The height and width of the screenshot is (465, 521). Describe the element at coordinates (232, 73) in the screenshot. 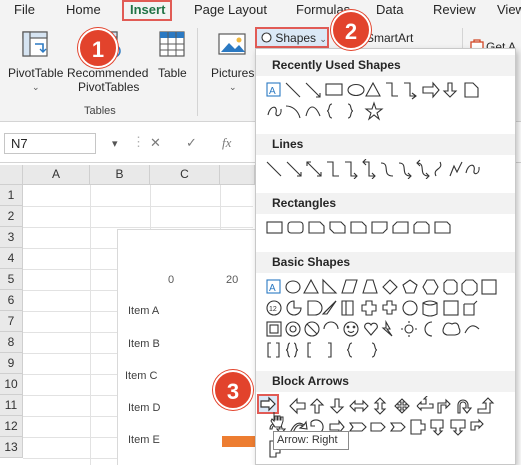

I see `pictures-button: Pictures` at that location.